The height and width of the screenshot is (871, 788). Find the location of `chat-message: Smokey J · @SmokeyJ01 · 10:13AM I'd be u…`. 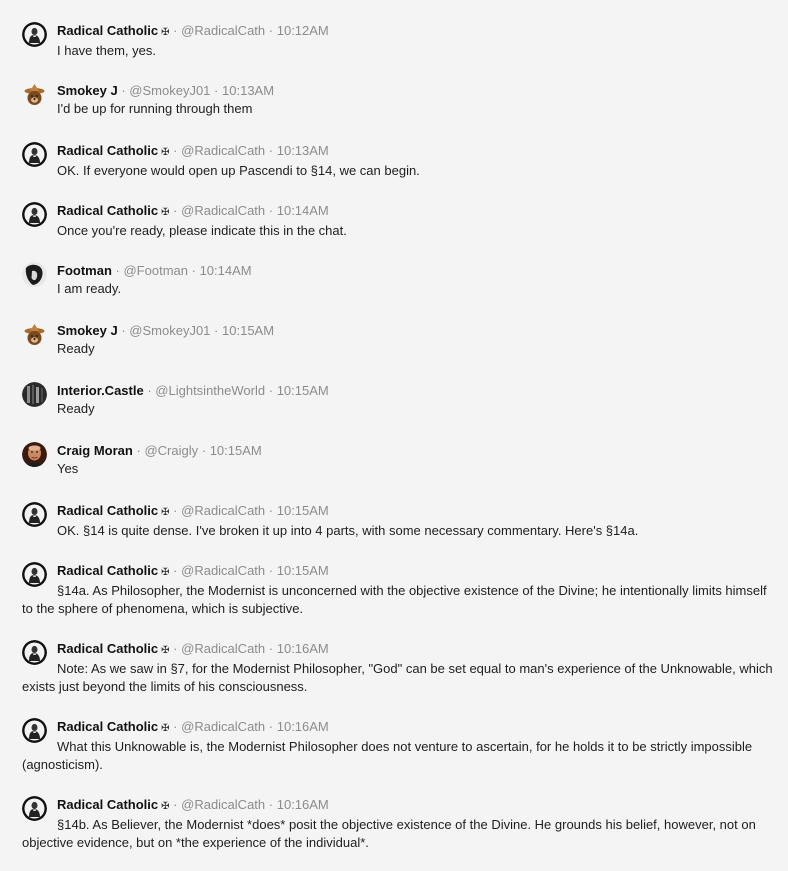

chat-message: Smokey J · @SmokeyJ01 · 10:13AM I'd be u… is located at coordinates (398, 100).